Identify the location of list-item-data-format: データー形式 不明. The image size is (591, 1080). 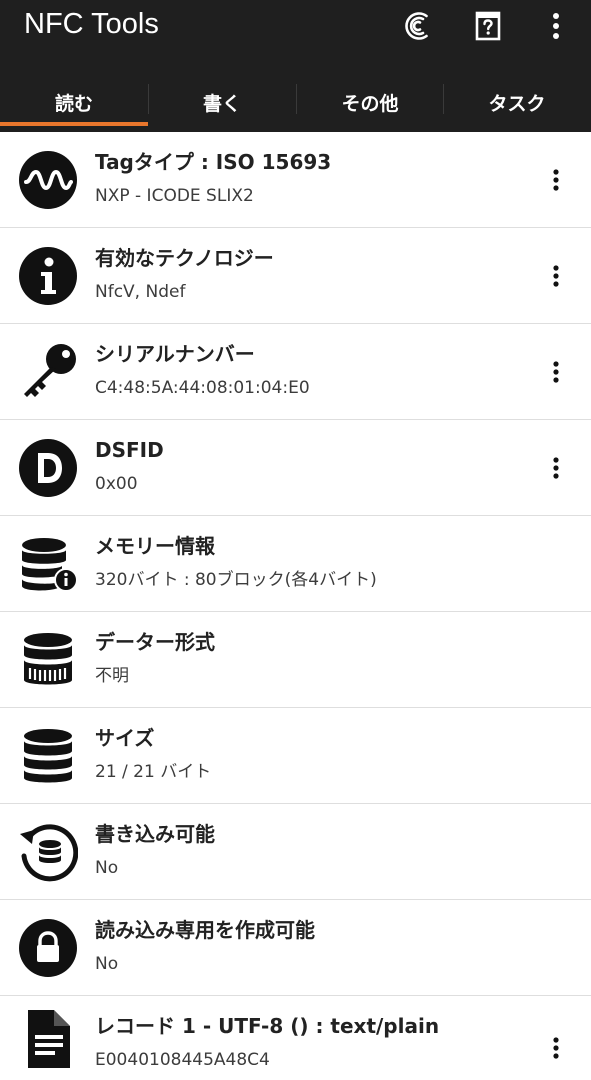
(295, 660).